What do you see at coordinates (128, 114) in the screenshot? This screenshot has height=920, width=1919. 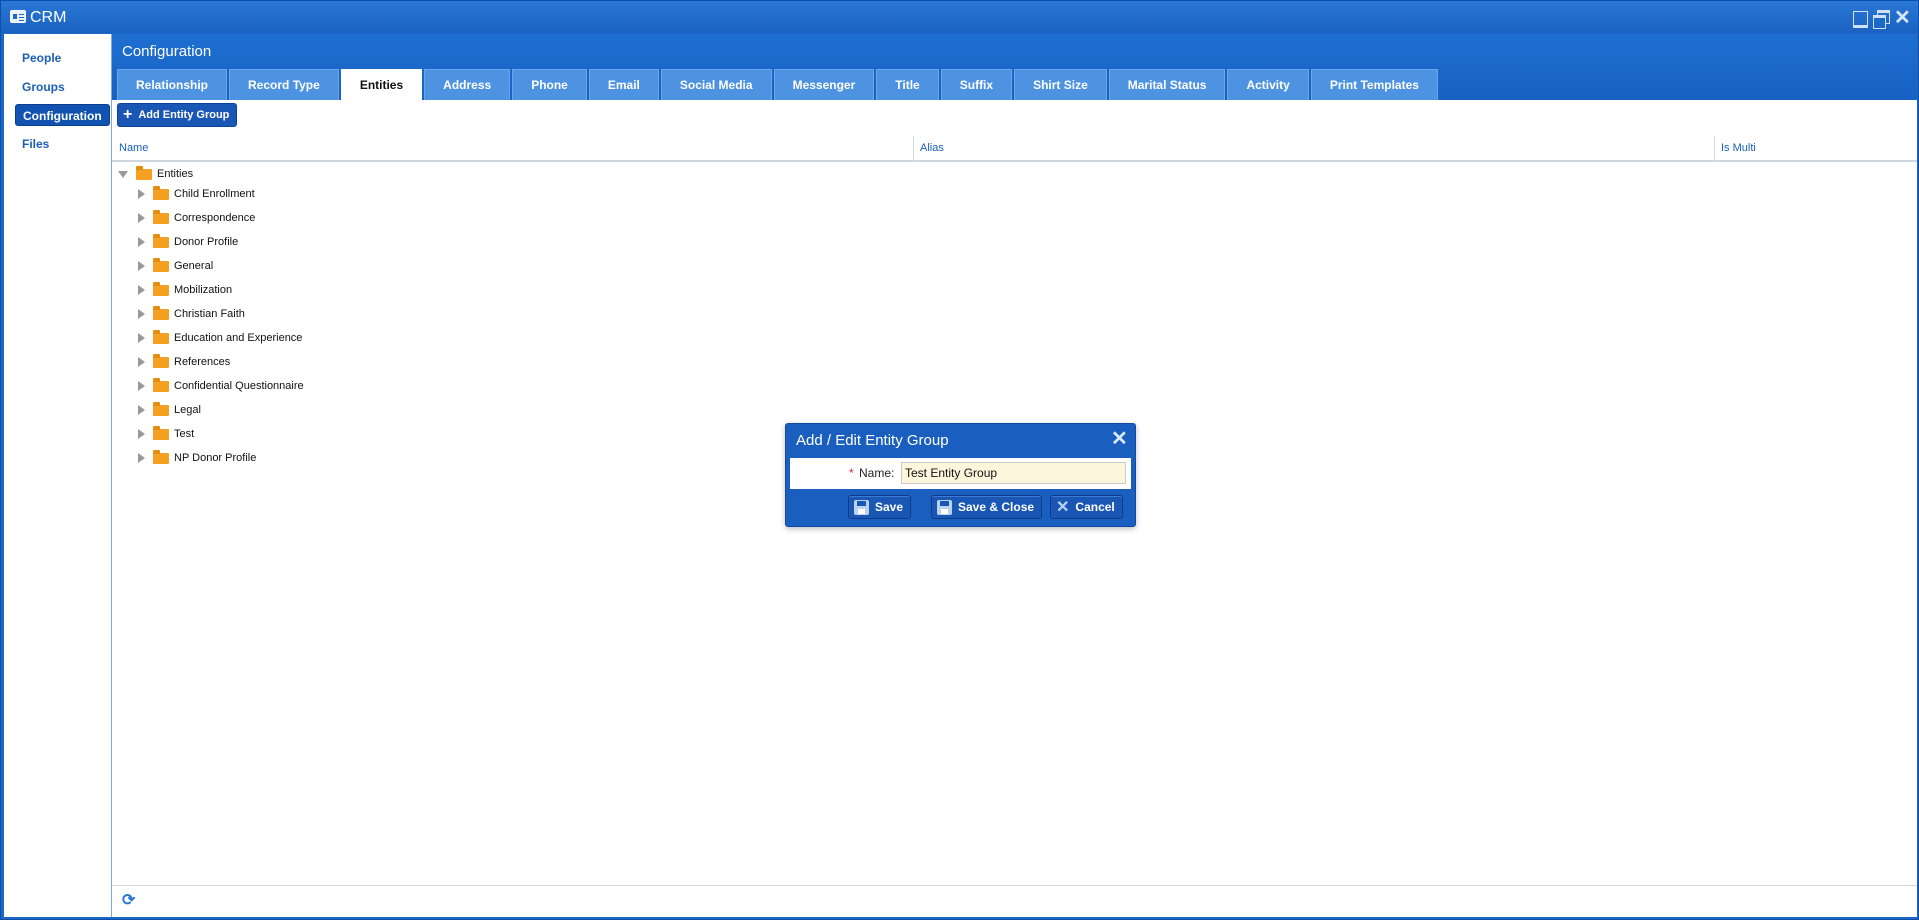 I see `plus-icon: +` at bounding box center [128, 114].